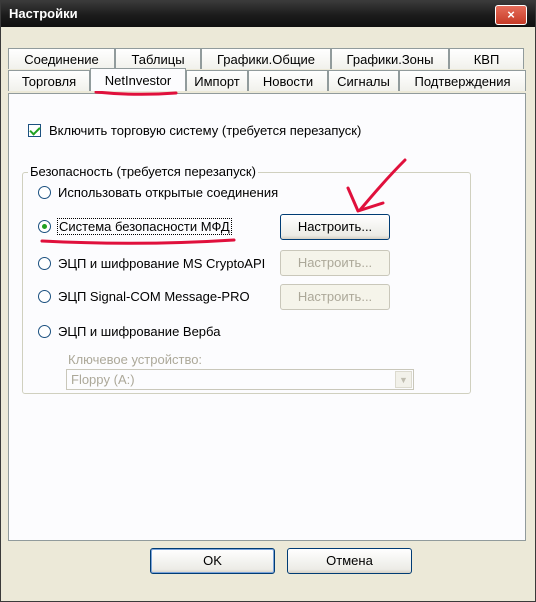 The image size is (536, 602). I want to click on tab-connection: Соединение, so click(61, 58).